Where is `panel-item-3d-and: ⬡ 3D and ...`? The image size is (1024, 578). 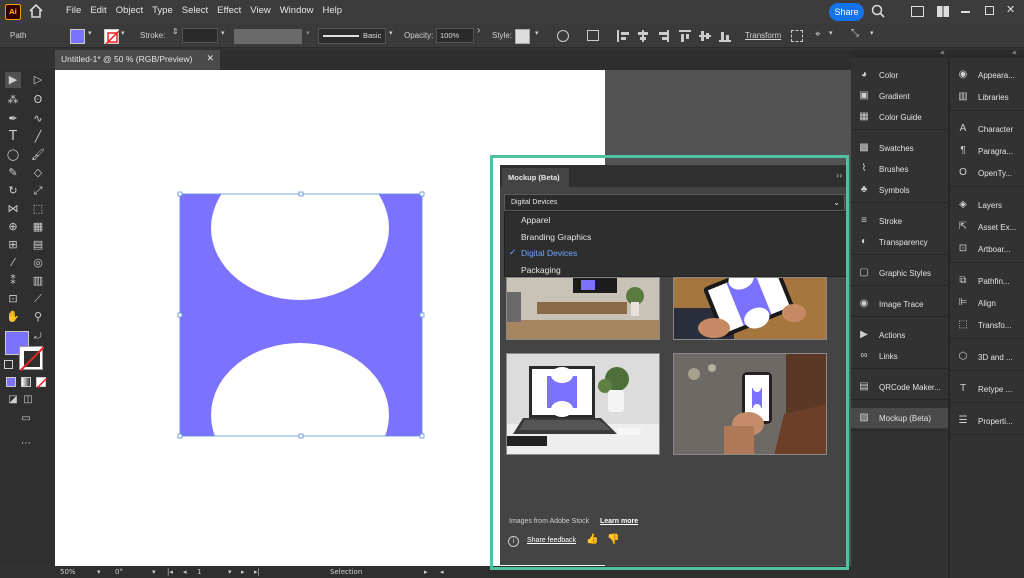 panel-item-3d-and: ⬡ 3D and ... is located at coordinates (987, 357).